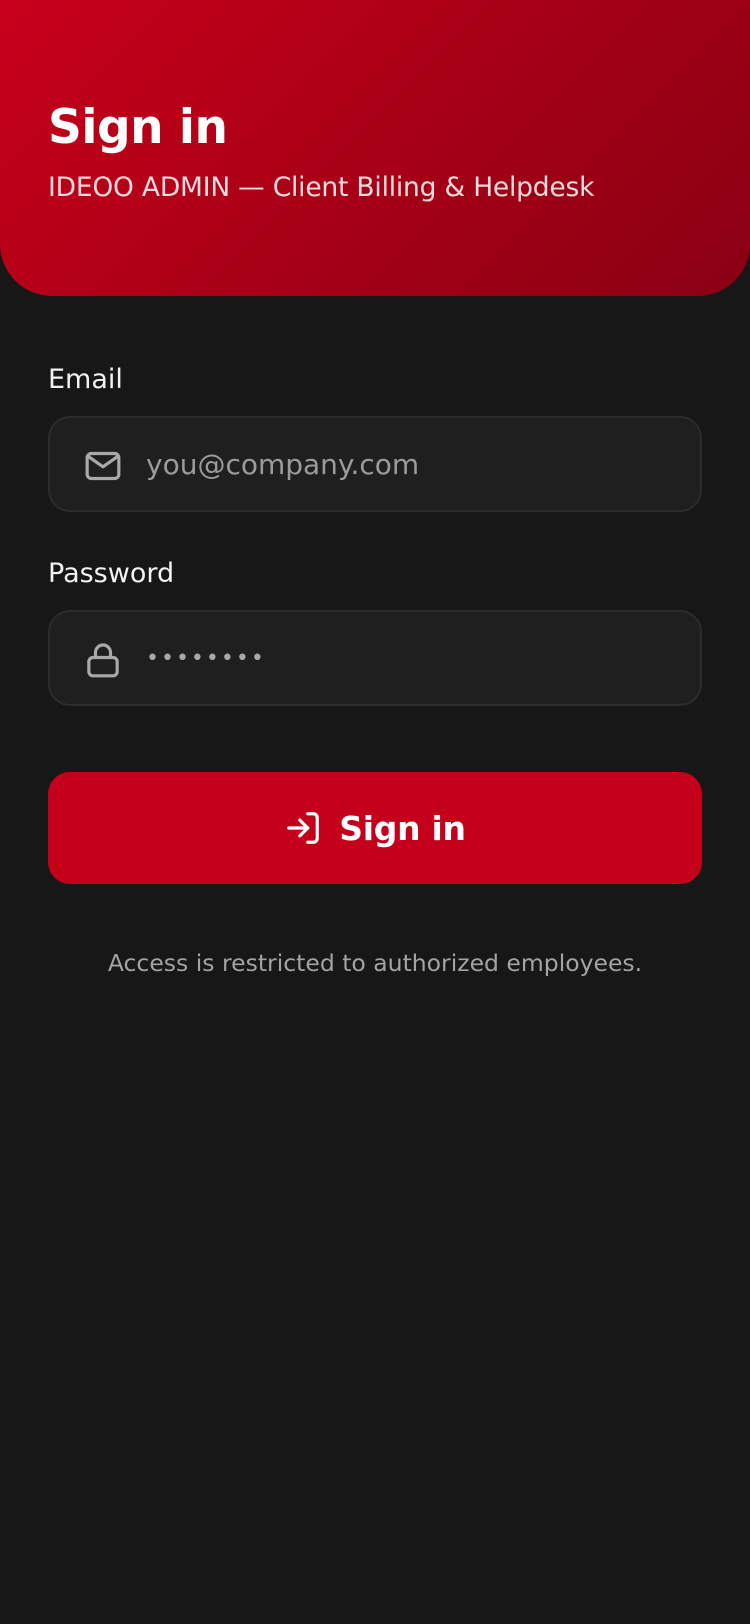  I want to click on sign-in-button: Sign in, so click(375, 828).